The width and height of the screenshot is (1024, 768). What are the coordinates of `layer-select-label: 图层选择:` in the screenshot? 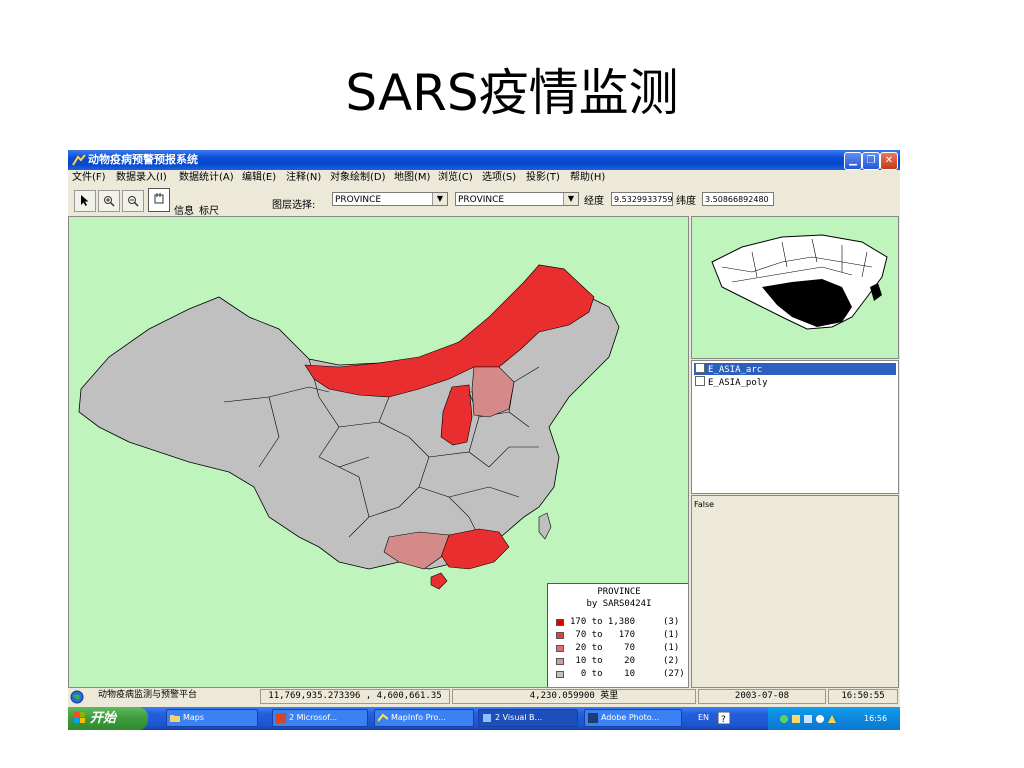 It's located at (294, 205).